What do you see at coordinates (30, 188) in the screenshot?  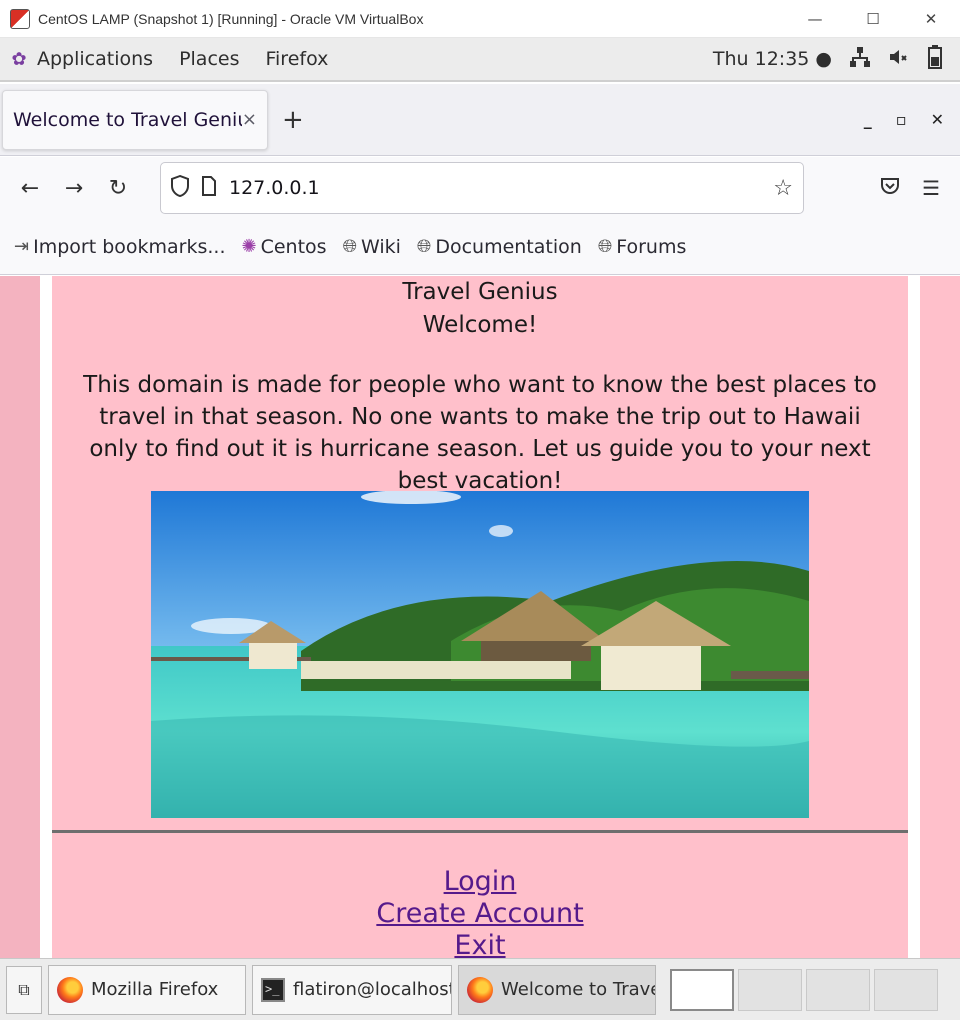 I see `back-arrow-icon: ←` at bounding box center [30, 188].